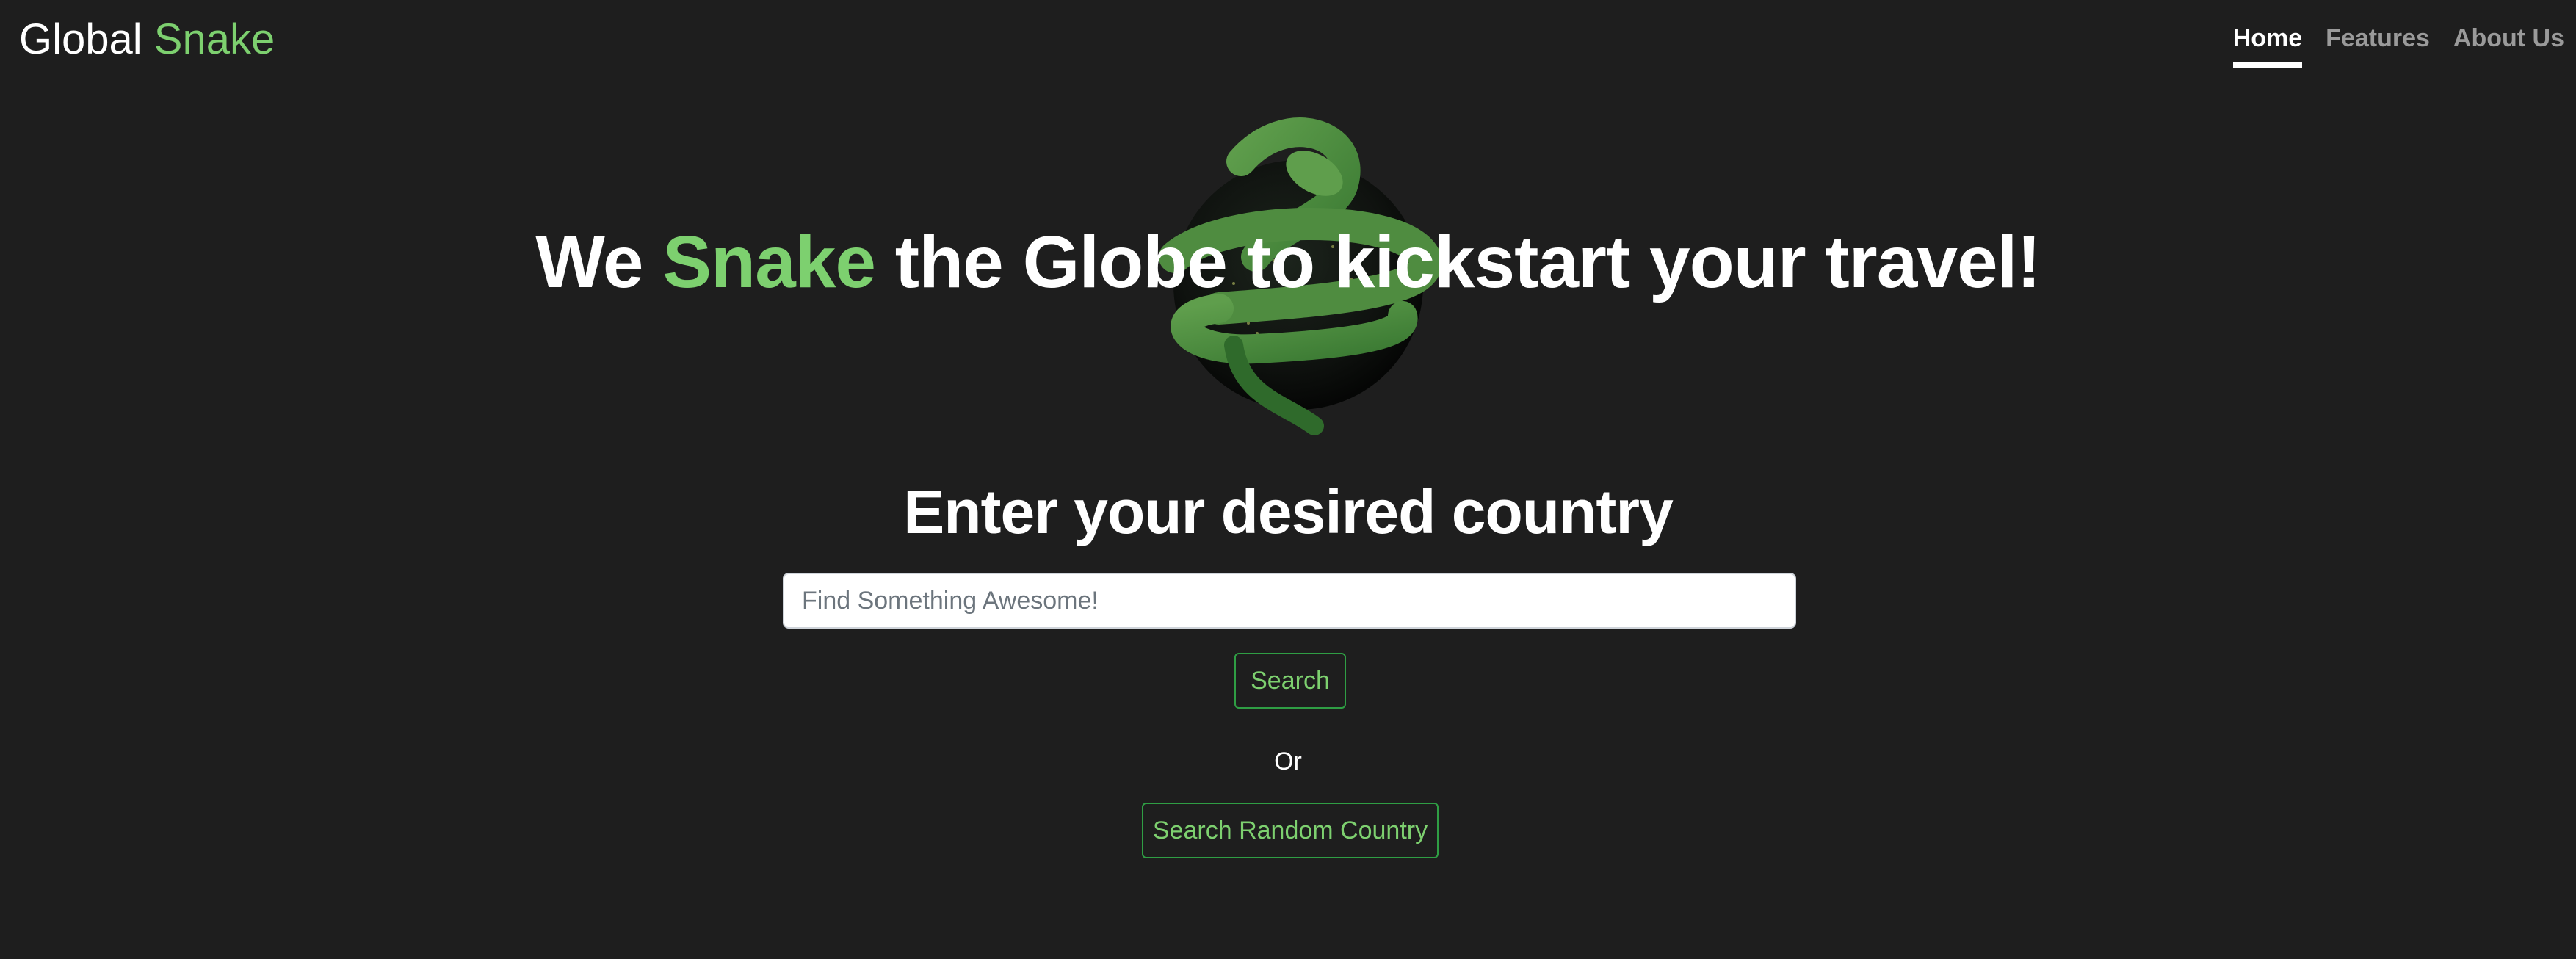  I want to click on hero-title-accent: Snake, so click(769, 262).